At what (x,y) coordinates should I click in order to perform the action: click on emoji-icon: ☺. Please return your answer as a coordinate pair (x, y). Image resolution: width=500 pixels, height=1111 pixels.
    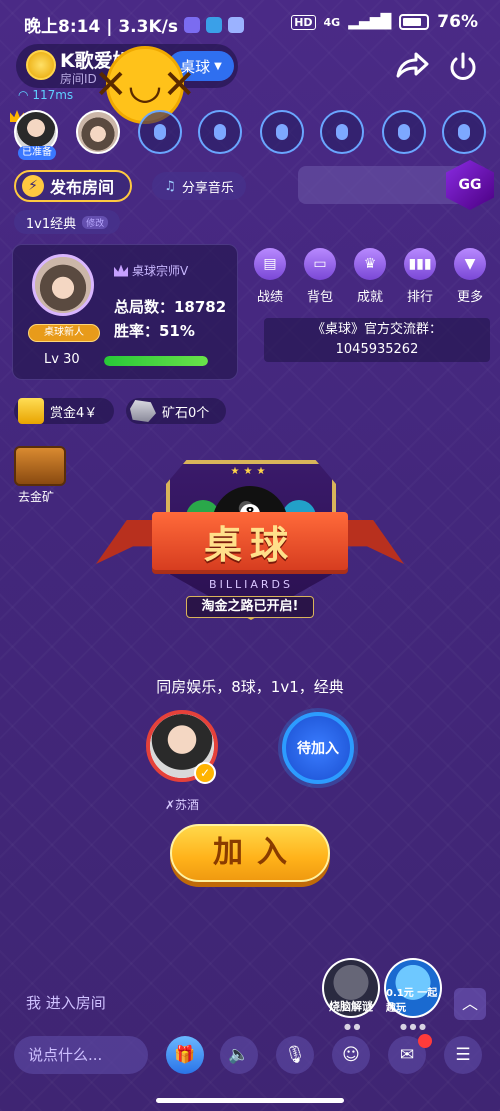
    Looking at the image, I should click on (351, 1055).